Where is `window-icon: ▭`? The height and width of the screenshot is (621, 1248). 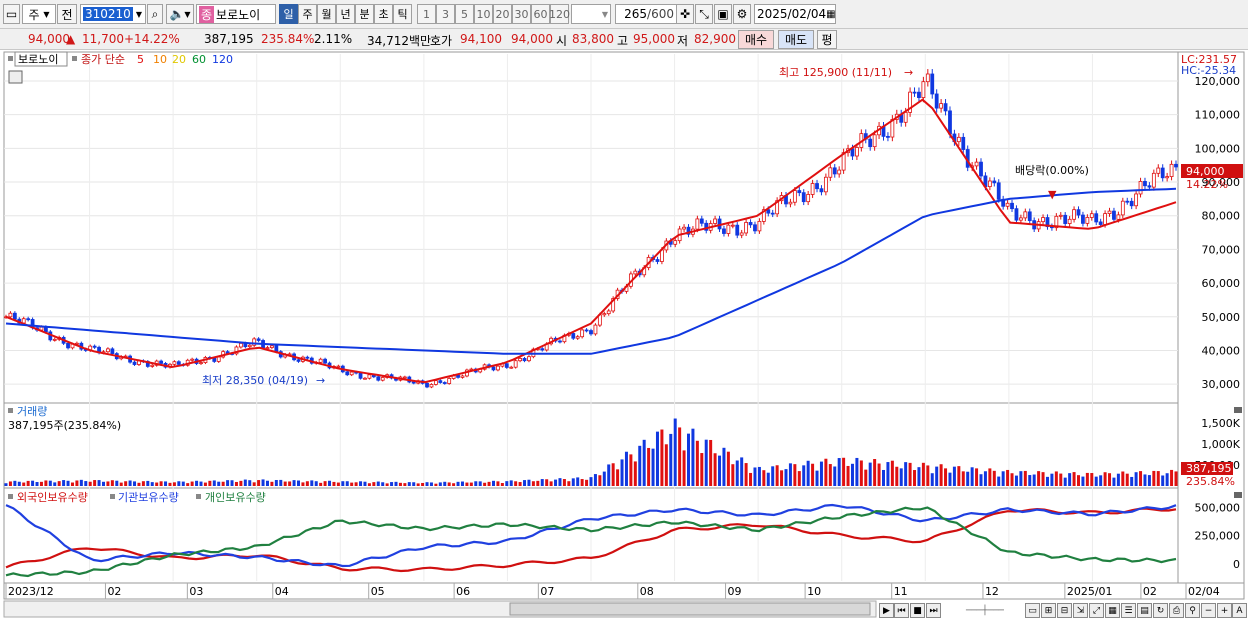 window-icon: ▭ is located at coordinates (11, 14).